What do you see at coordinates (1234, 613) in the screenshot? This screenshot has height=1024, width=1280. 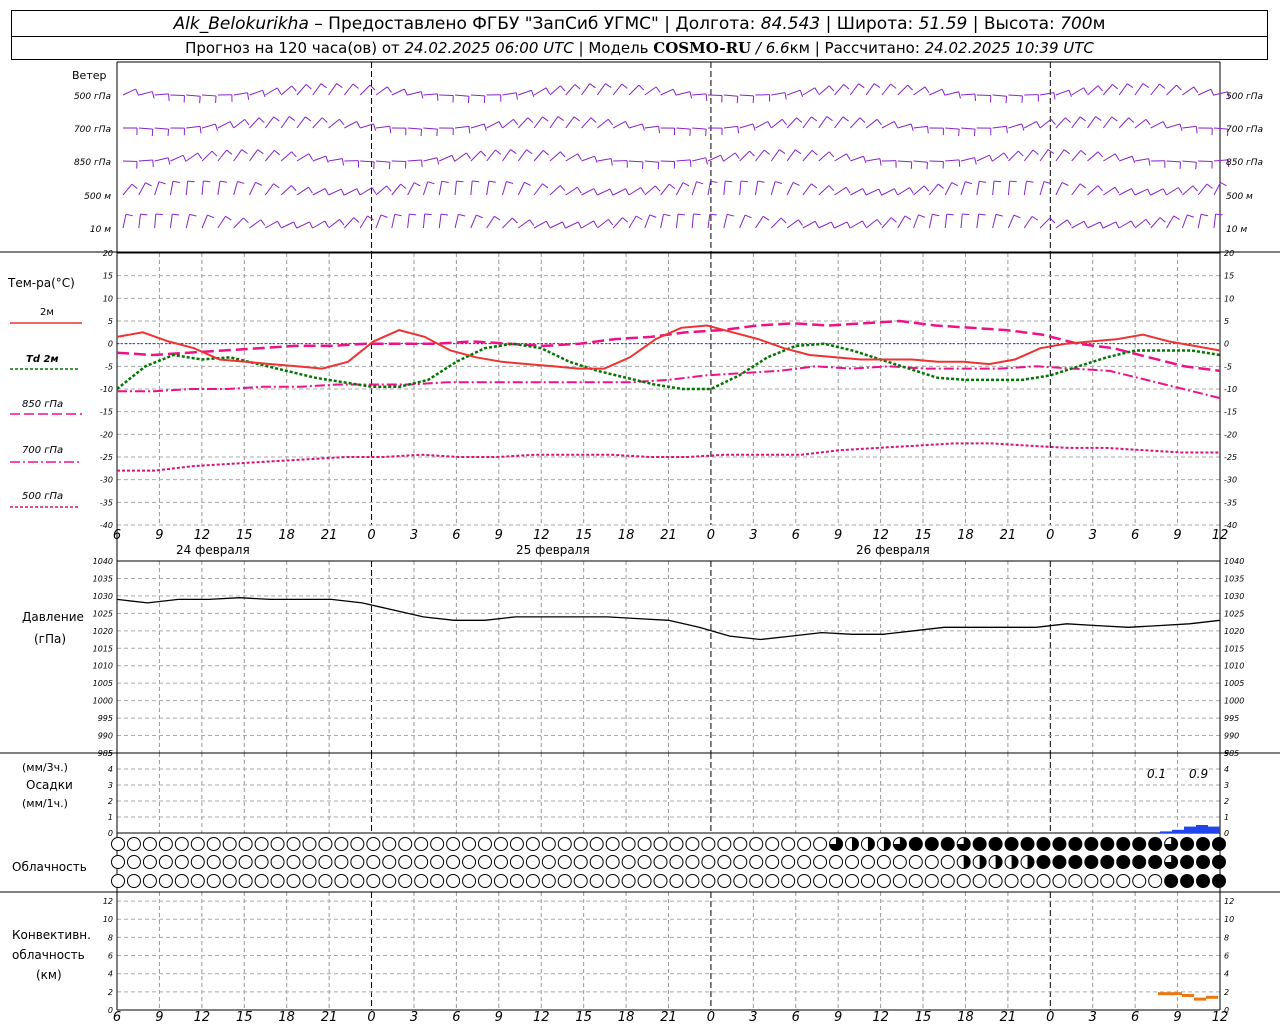 I see `y-tick-label: 1025` at bounding box center [1234, 613].